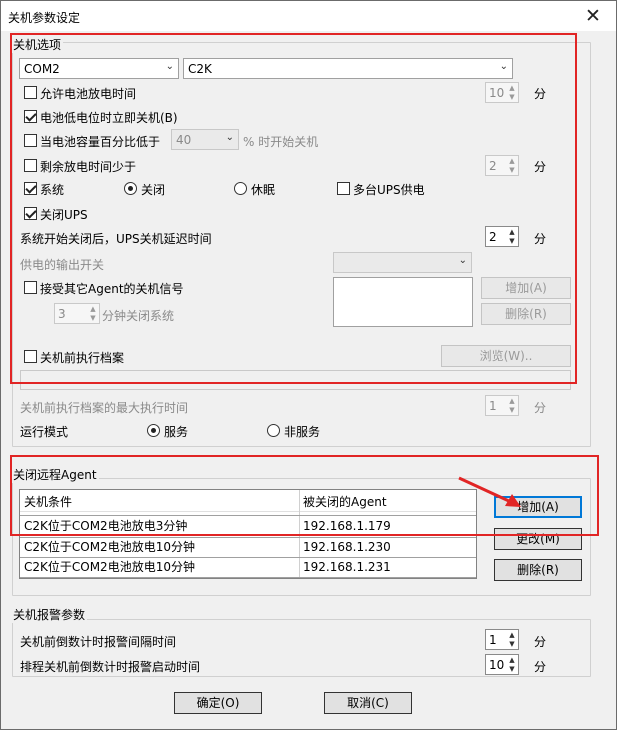 Image resolution: width=617 pixels, height=730 pixels. I want to click on max-exec-time-label: 关机前执行档案的最大执行时间, so click(104, 408).